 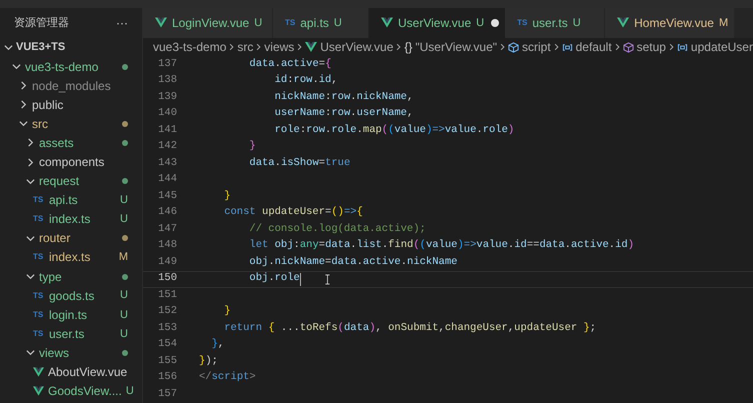 I want to click on tree-item: router, so click(x=71, y=238).